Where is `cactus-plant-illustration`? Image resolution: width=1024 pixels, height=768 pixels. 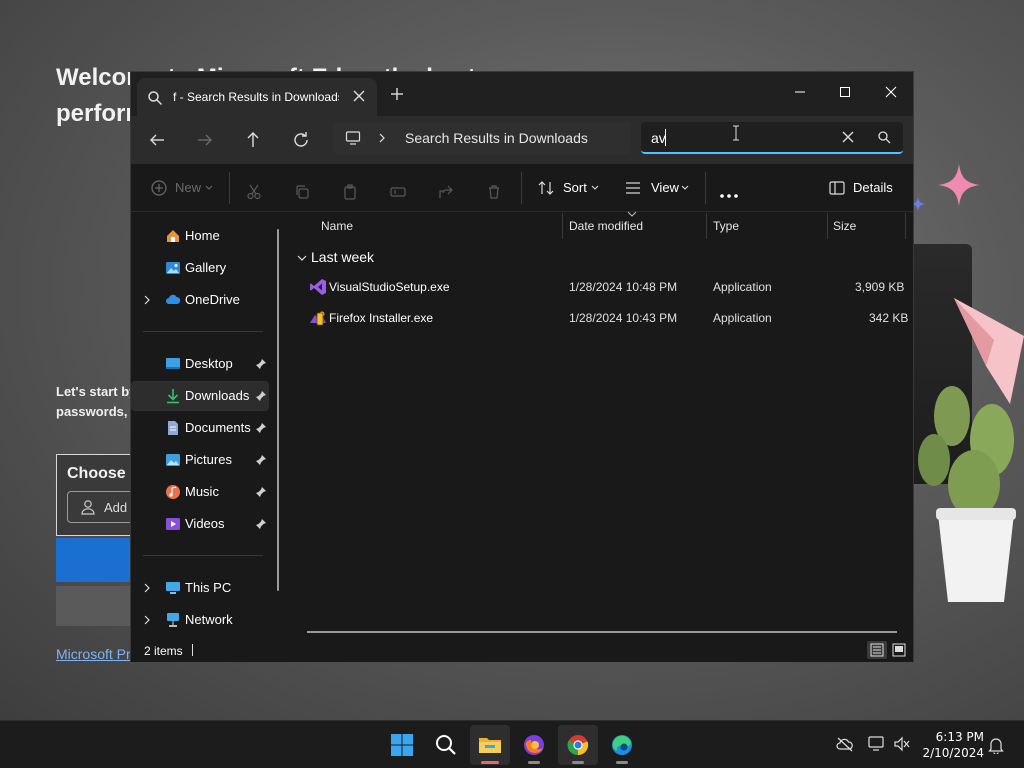 cactus-plant-illustration is located at coordinates (967, 494).